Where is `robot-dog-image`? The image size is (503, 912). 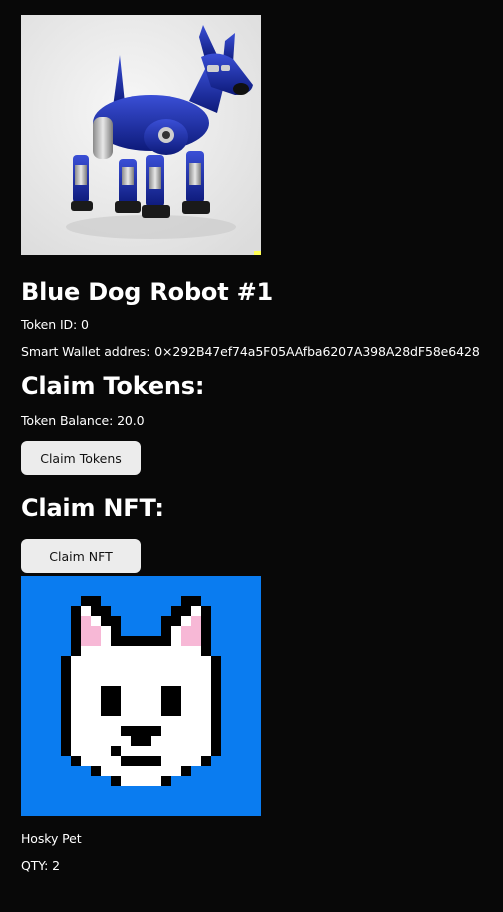
robot-dog-image is located at coordinates (141, 135).